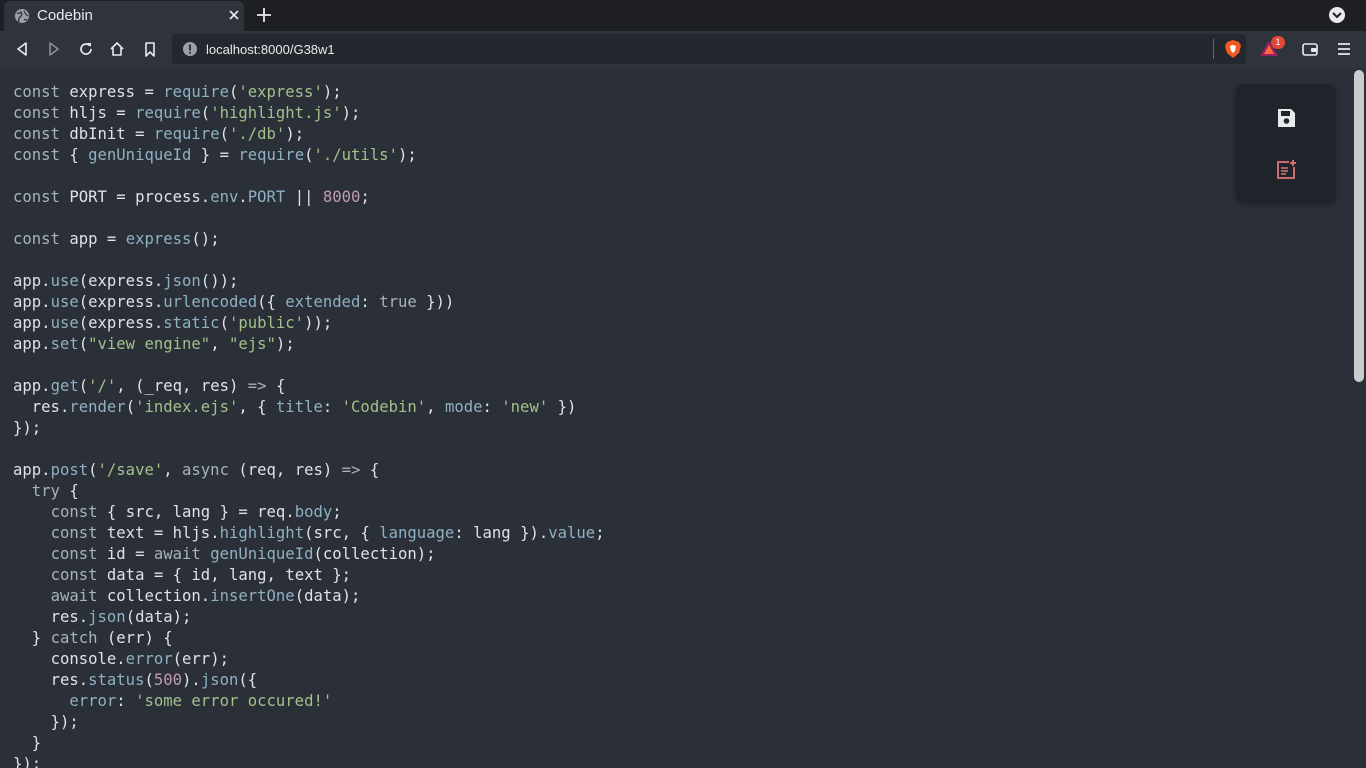 The width and height of the screenshot is (1366, 768). Describe the element at coordinates (55, 491) in the screenshot. I see `code-line: try {` at that location.